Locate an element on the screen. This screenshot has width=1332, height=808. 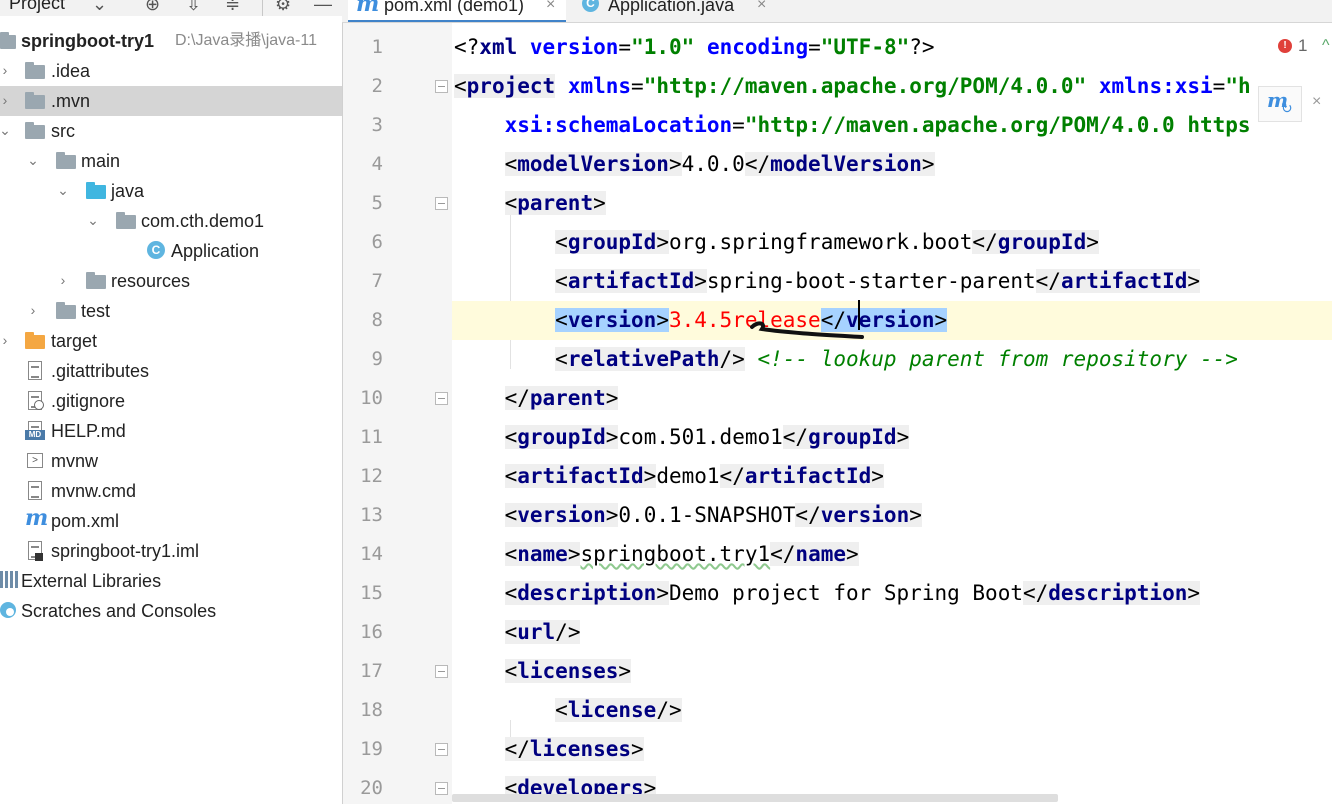
tree-item-springboot-try1: springboot-try1 D:\Java录播\java-11 is located at coordinates (171, 41).